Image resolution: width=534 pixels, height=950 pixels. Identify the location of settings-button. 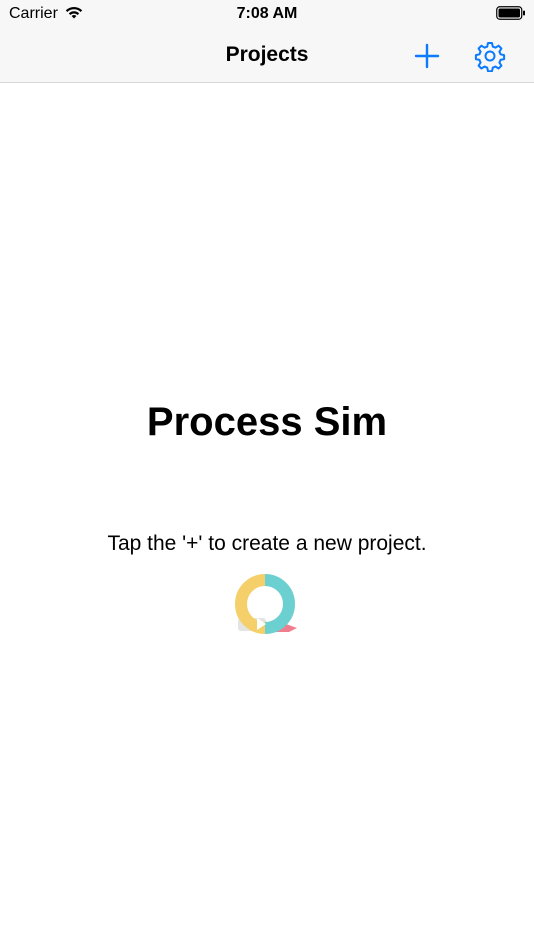
(490, 56).